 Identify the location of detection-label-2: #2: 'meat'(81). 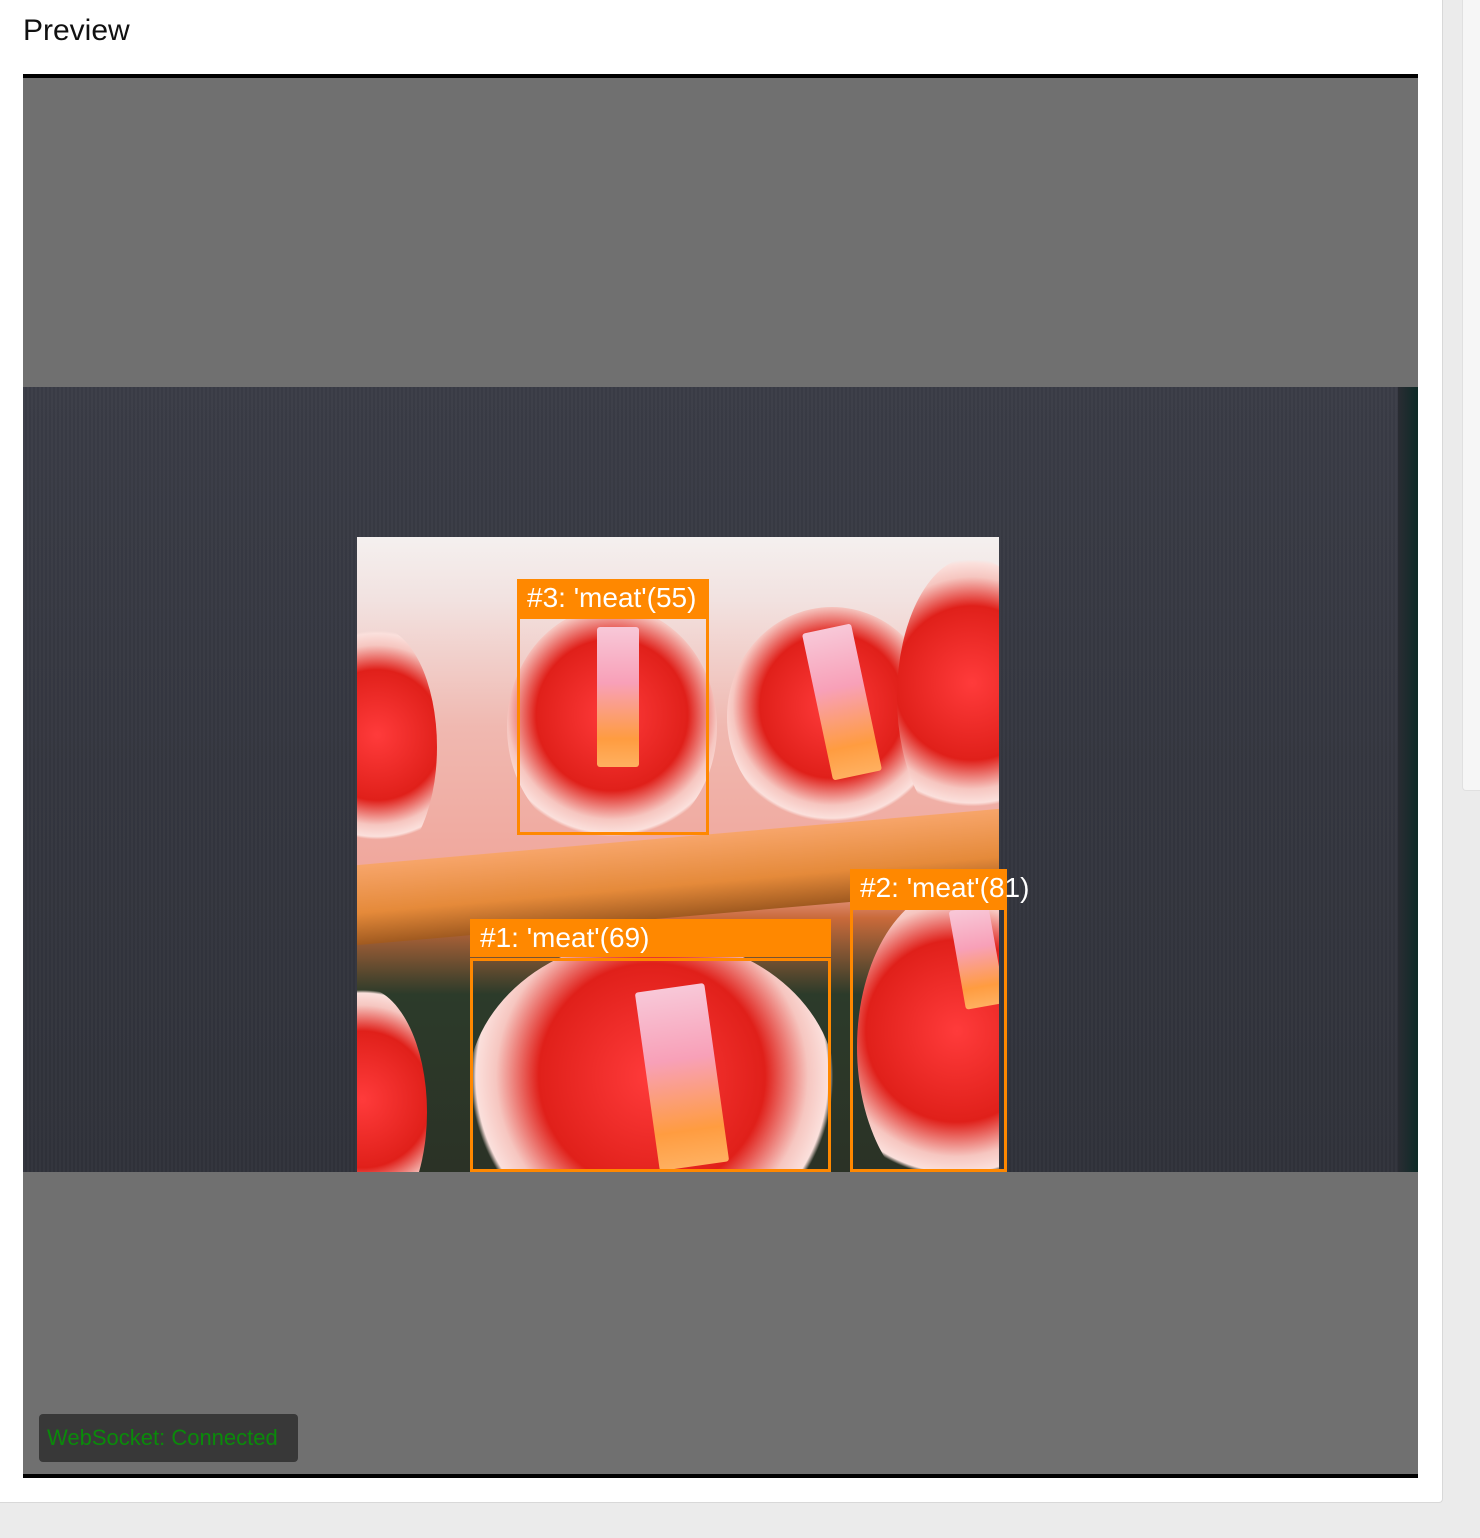
(939, 888).